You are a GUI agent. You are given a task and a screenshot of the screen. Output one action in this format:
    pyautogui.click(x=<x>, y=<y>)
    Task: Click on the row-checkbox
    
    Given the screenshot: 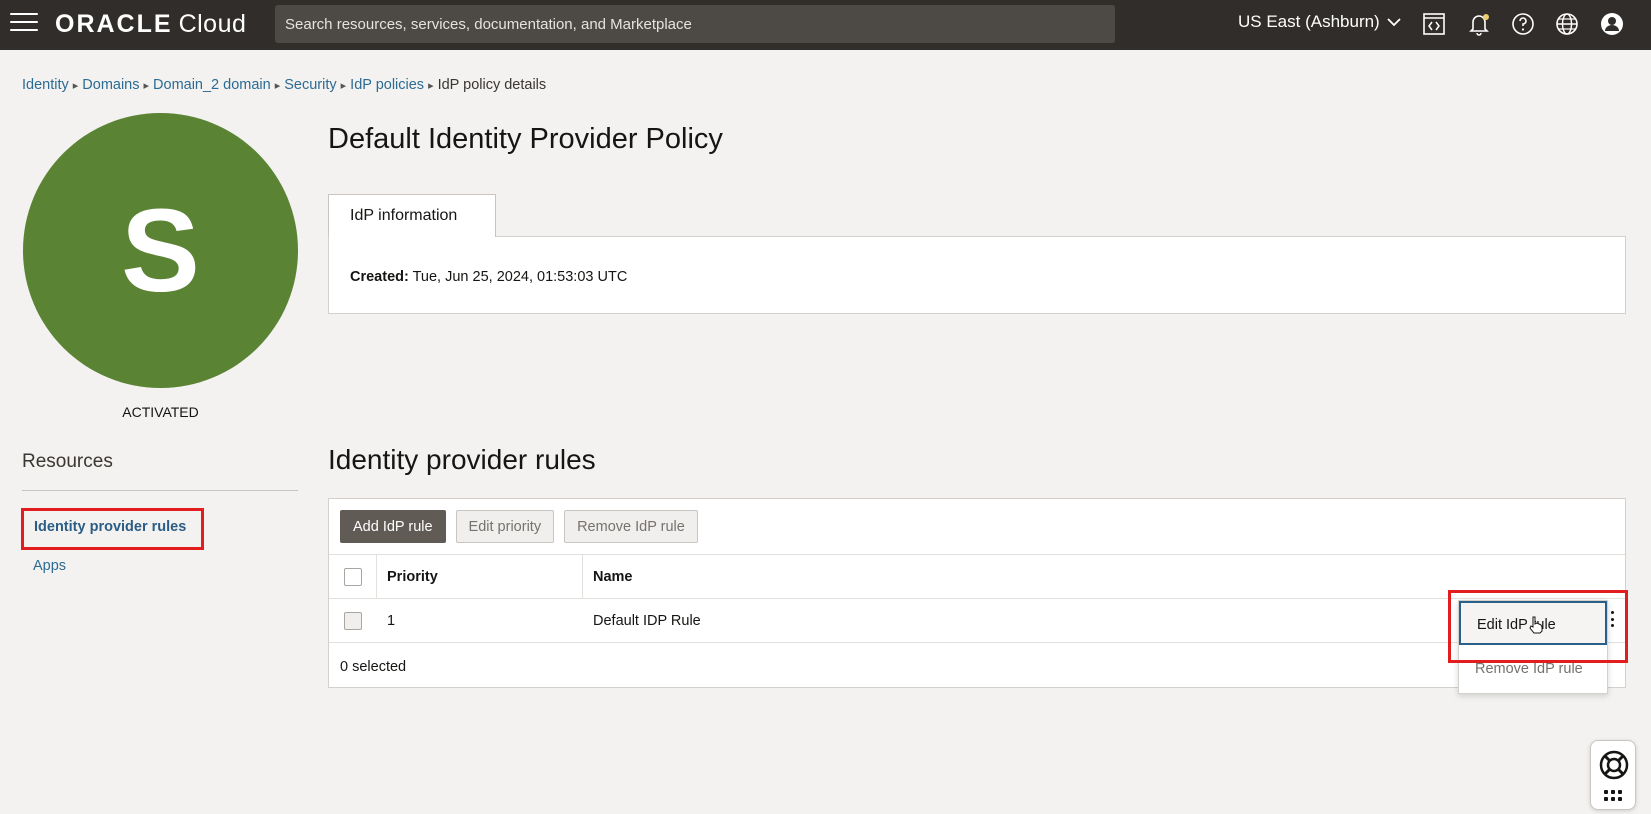 What is the action you would take?
    pyautogui.click(x=353, y=621)
    